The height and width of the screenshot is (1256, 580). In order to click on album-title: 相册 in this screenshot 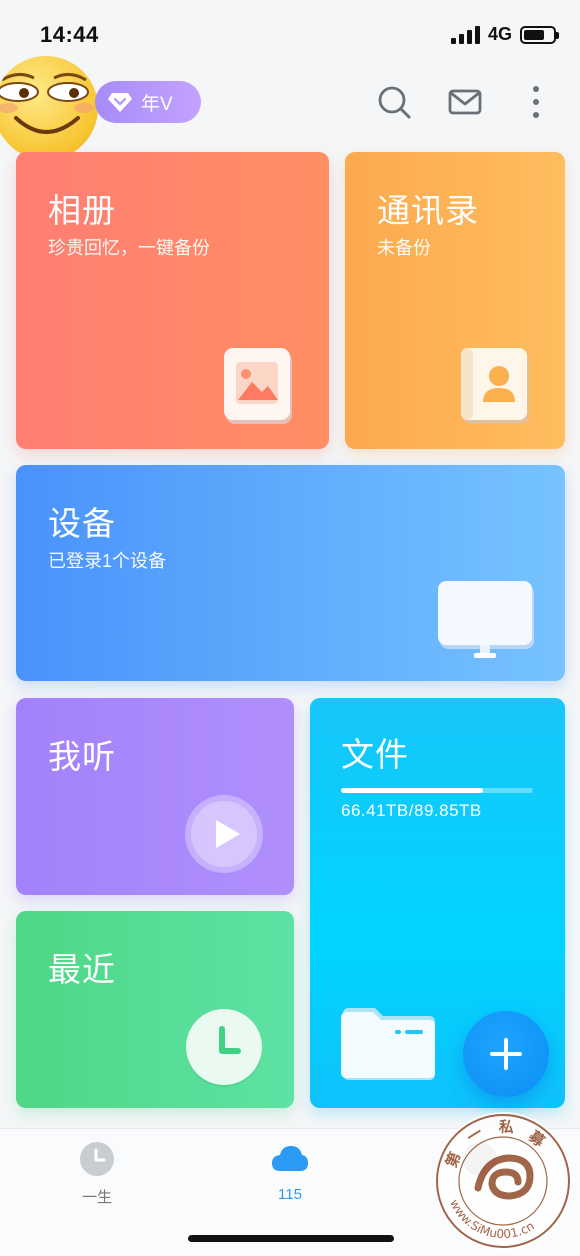, I will do `click(82, 210)`.